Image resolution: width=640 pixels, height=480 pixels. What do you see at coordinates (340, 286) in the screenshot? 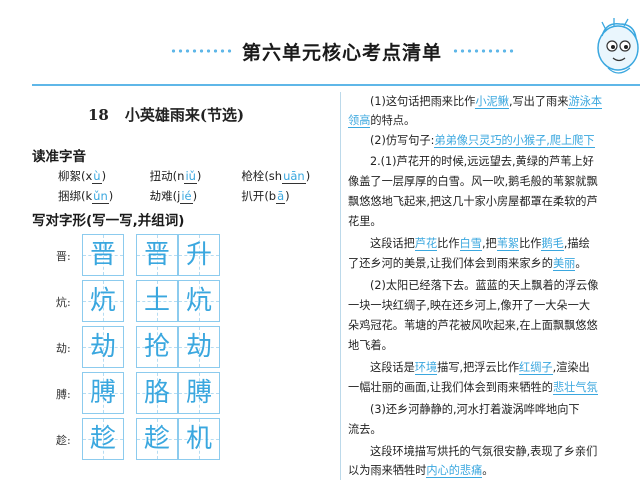
I see `column-divider` at bounding box center [340, 286].